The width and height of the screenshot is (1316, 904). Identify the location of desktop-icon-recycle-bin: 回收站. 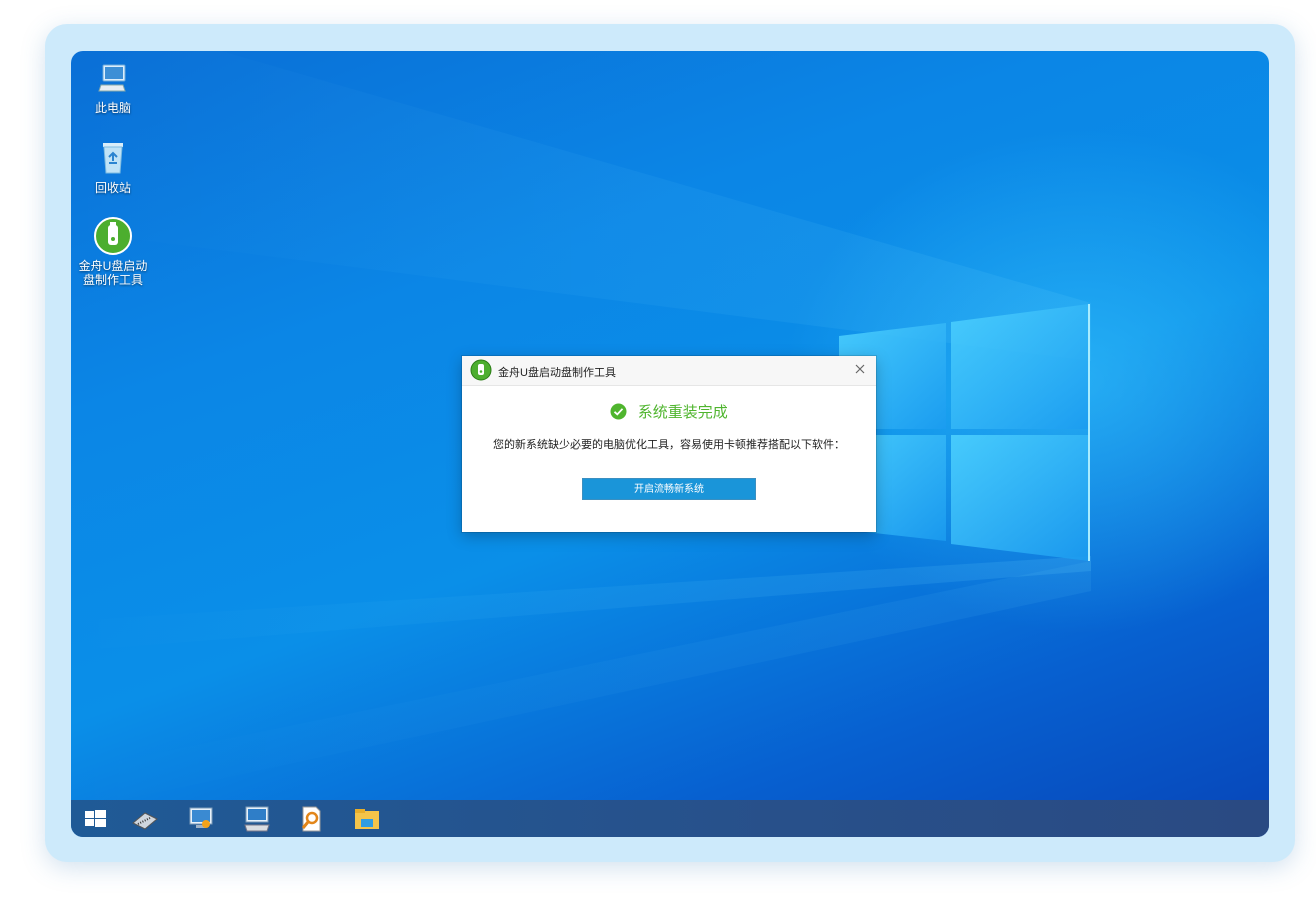
(113, 167).